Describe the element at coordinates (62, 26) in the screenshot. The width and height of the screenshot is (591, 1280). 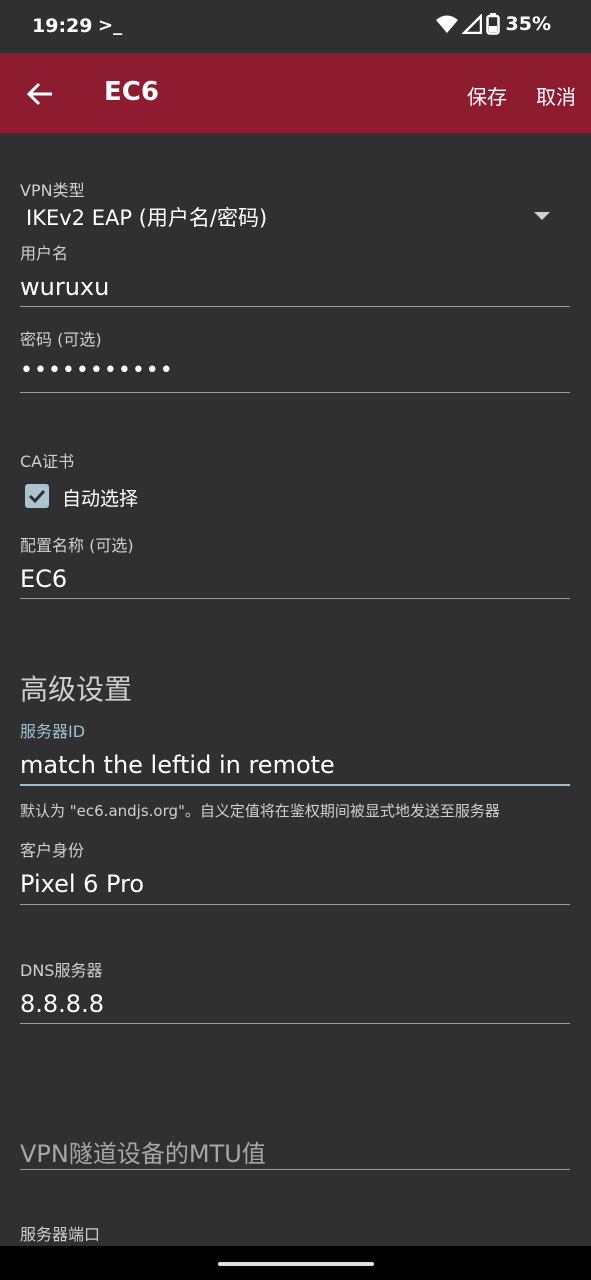
I see `status-time: 19:29` at that location.